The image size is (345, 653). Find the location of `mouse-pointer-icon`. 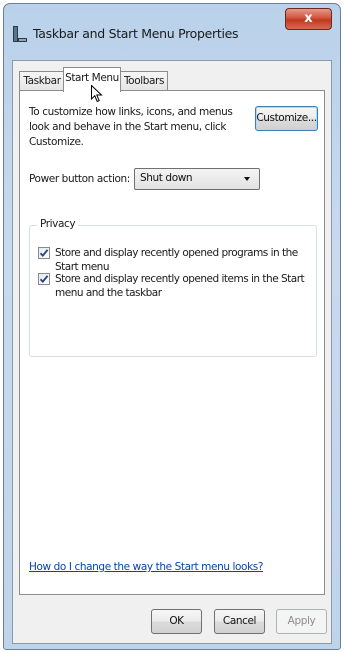

mouse-pointer-icon is located at coordinates (97, 95).